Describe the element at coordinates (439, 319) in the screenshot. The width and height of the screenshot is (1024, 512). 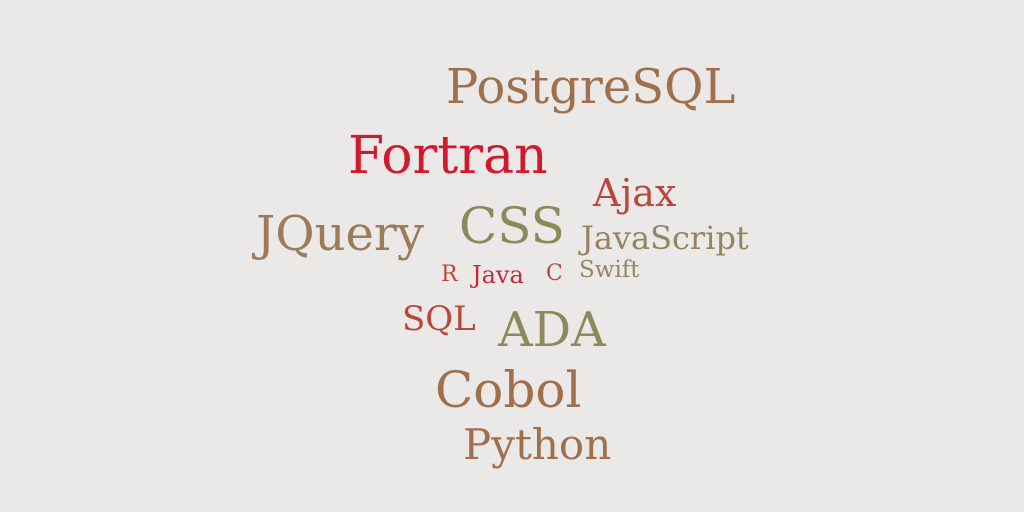
I see `word-sql: SQL` at that location.